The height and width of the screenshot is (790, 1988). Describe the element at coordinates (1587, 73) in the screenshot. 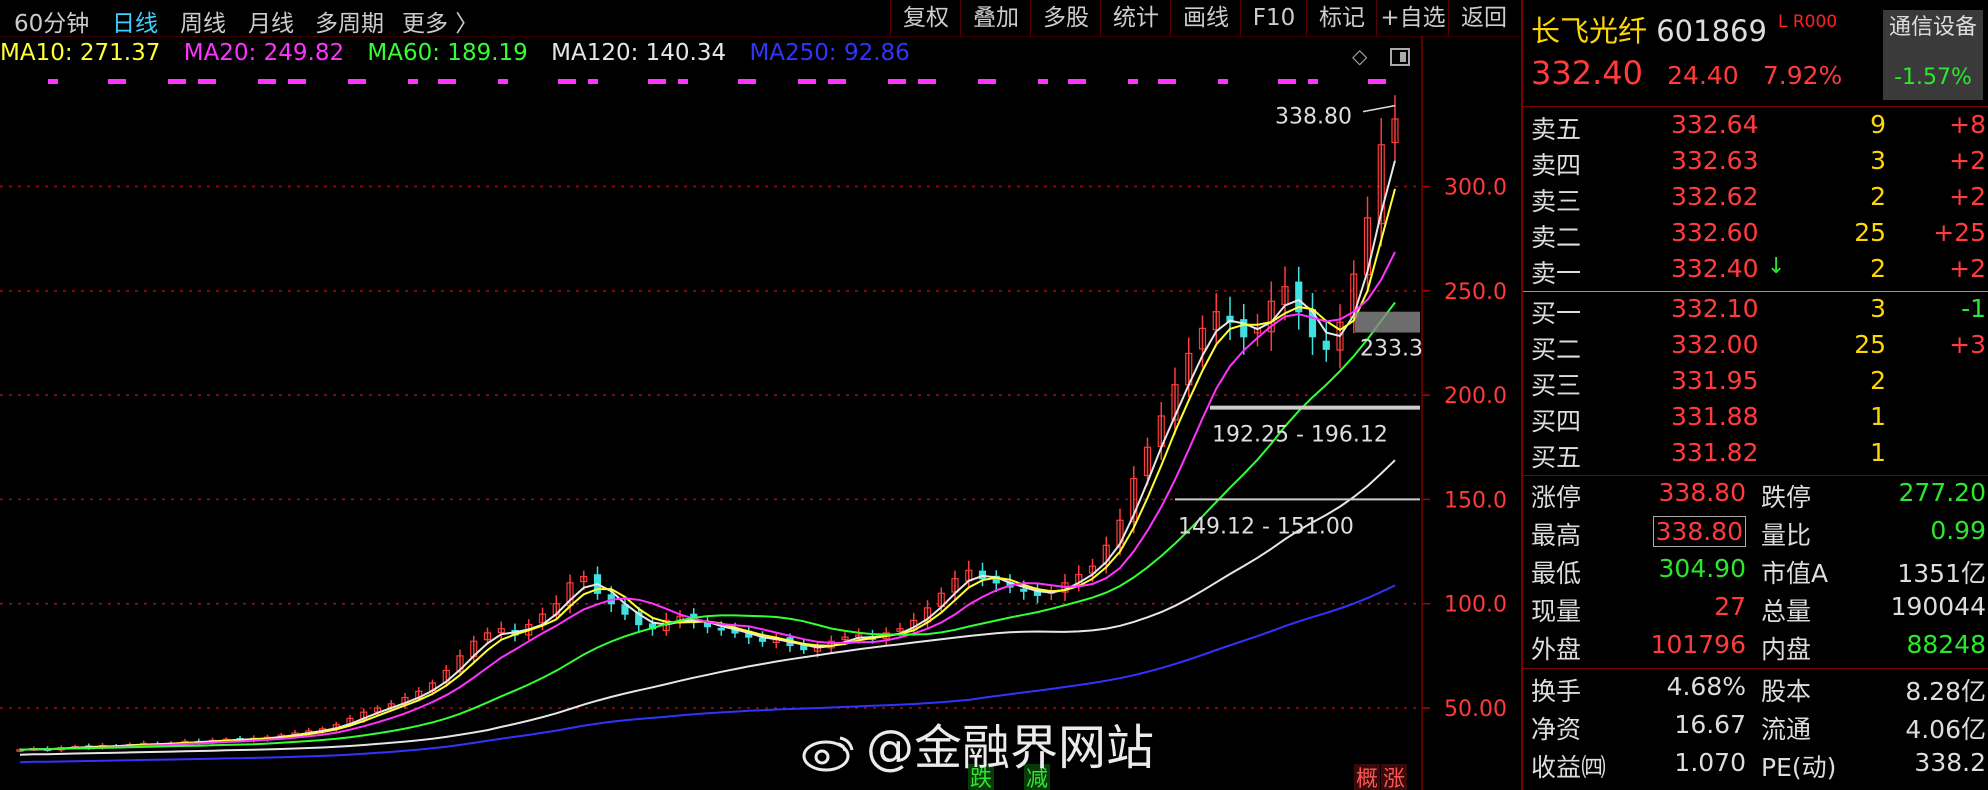

I see `last-price: 332.40` at that location.